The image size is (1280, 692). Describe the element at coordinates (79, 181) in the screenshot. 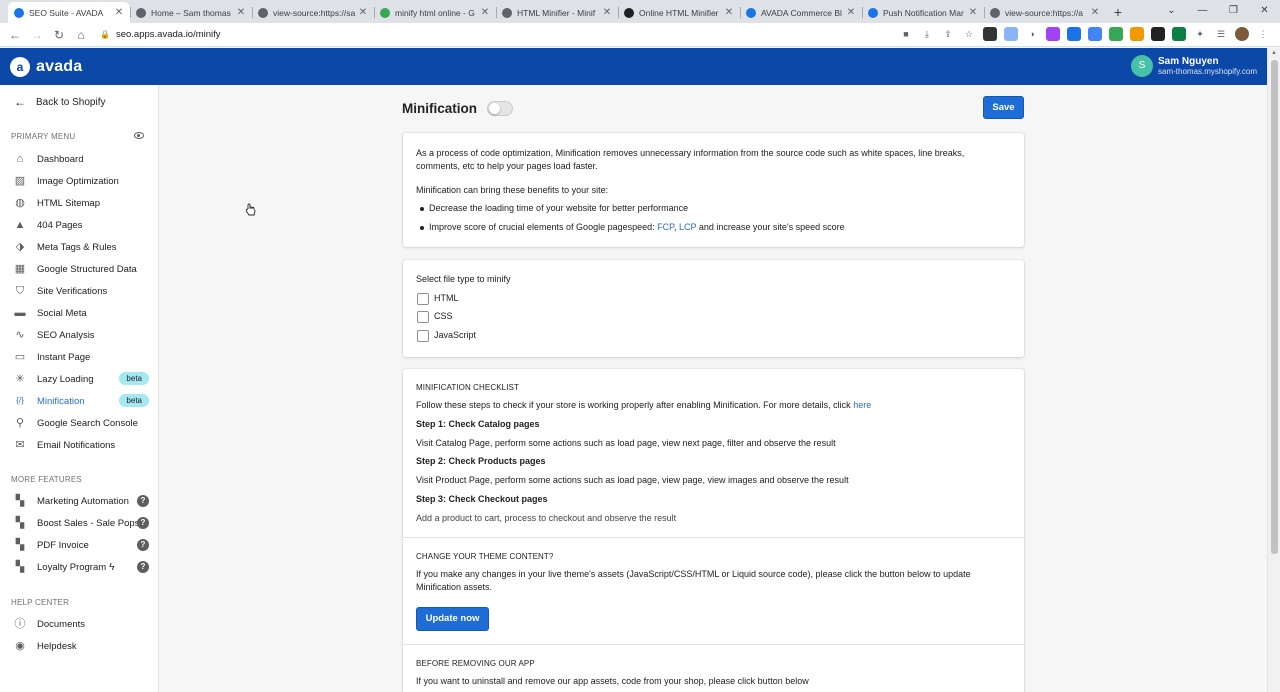

I see `sidebar-item-image-optimization: ▨ Image Optimization` at that location.